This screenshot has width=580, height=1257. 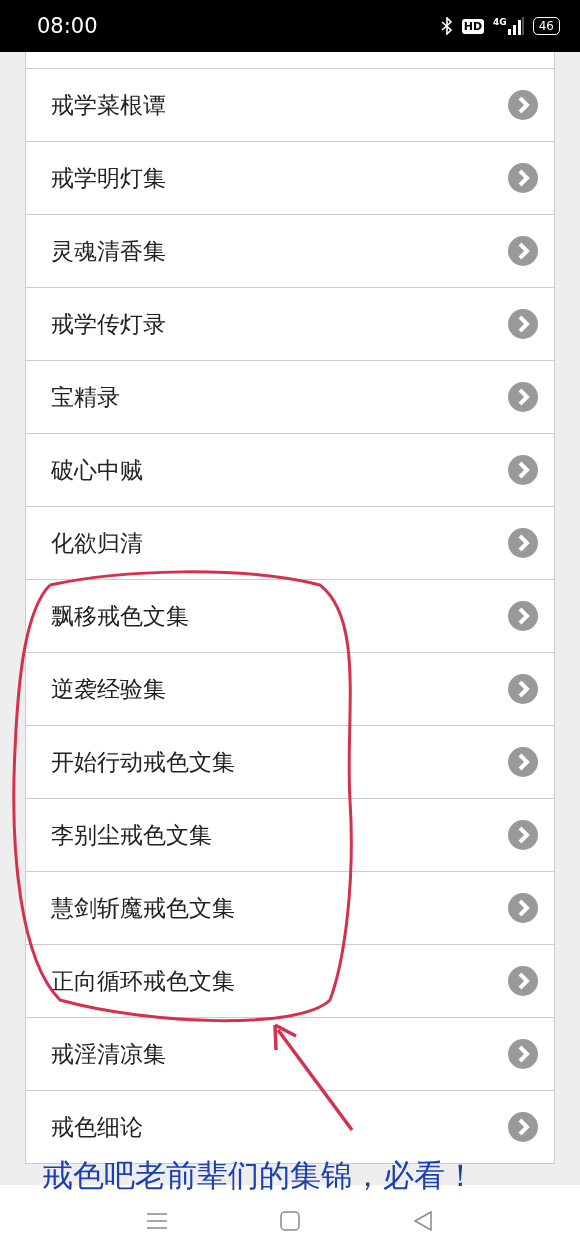 I want to click on list-item: 逆袭经验集, so click(x=290, y=689).